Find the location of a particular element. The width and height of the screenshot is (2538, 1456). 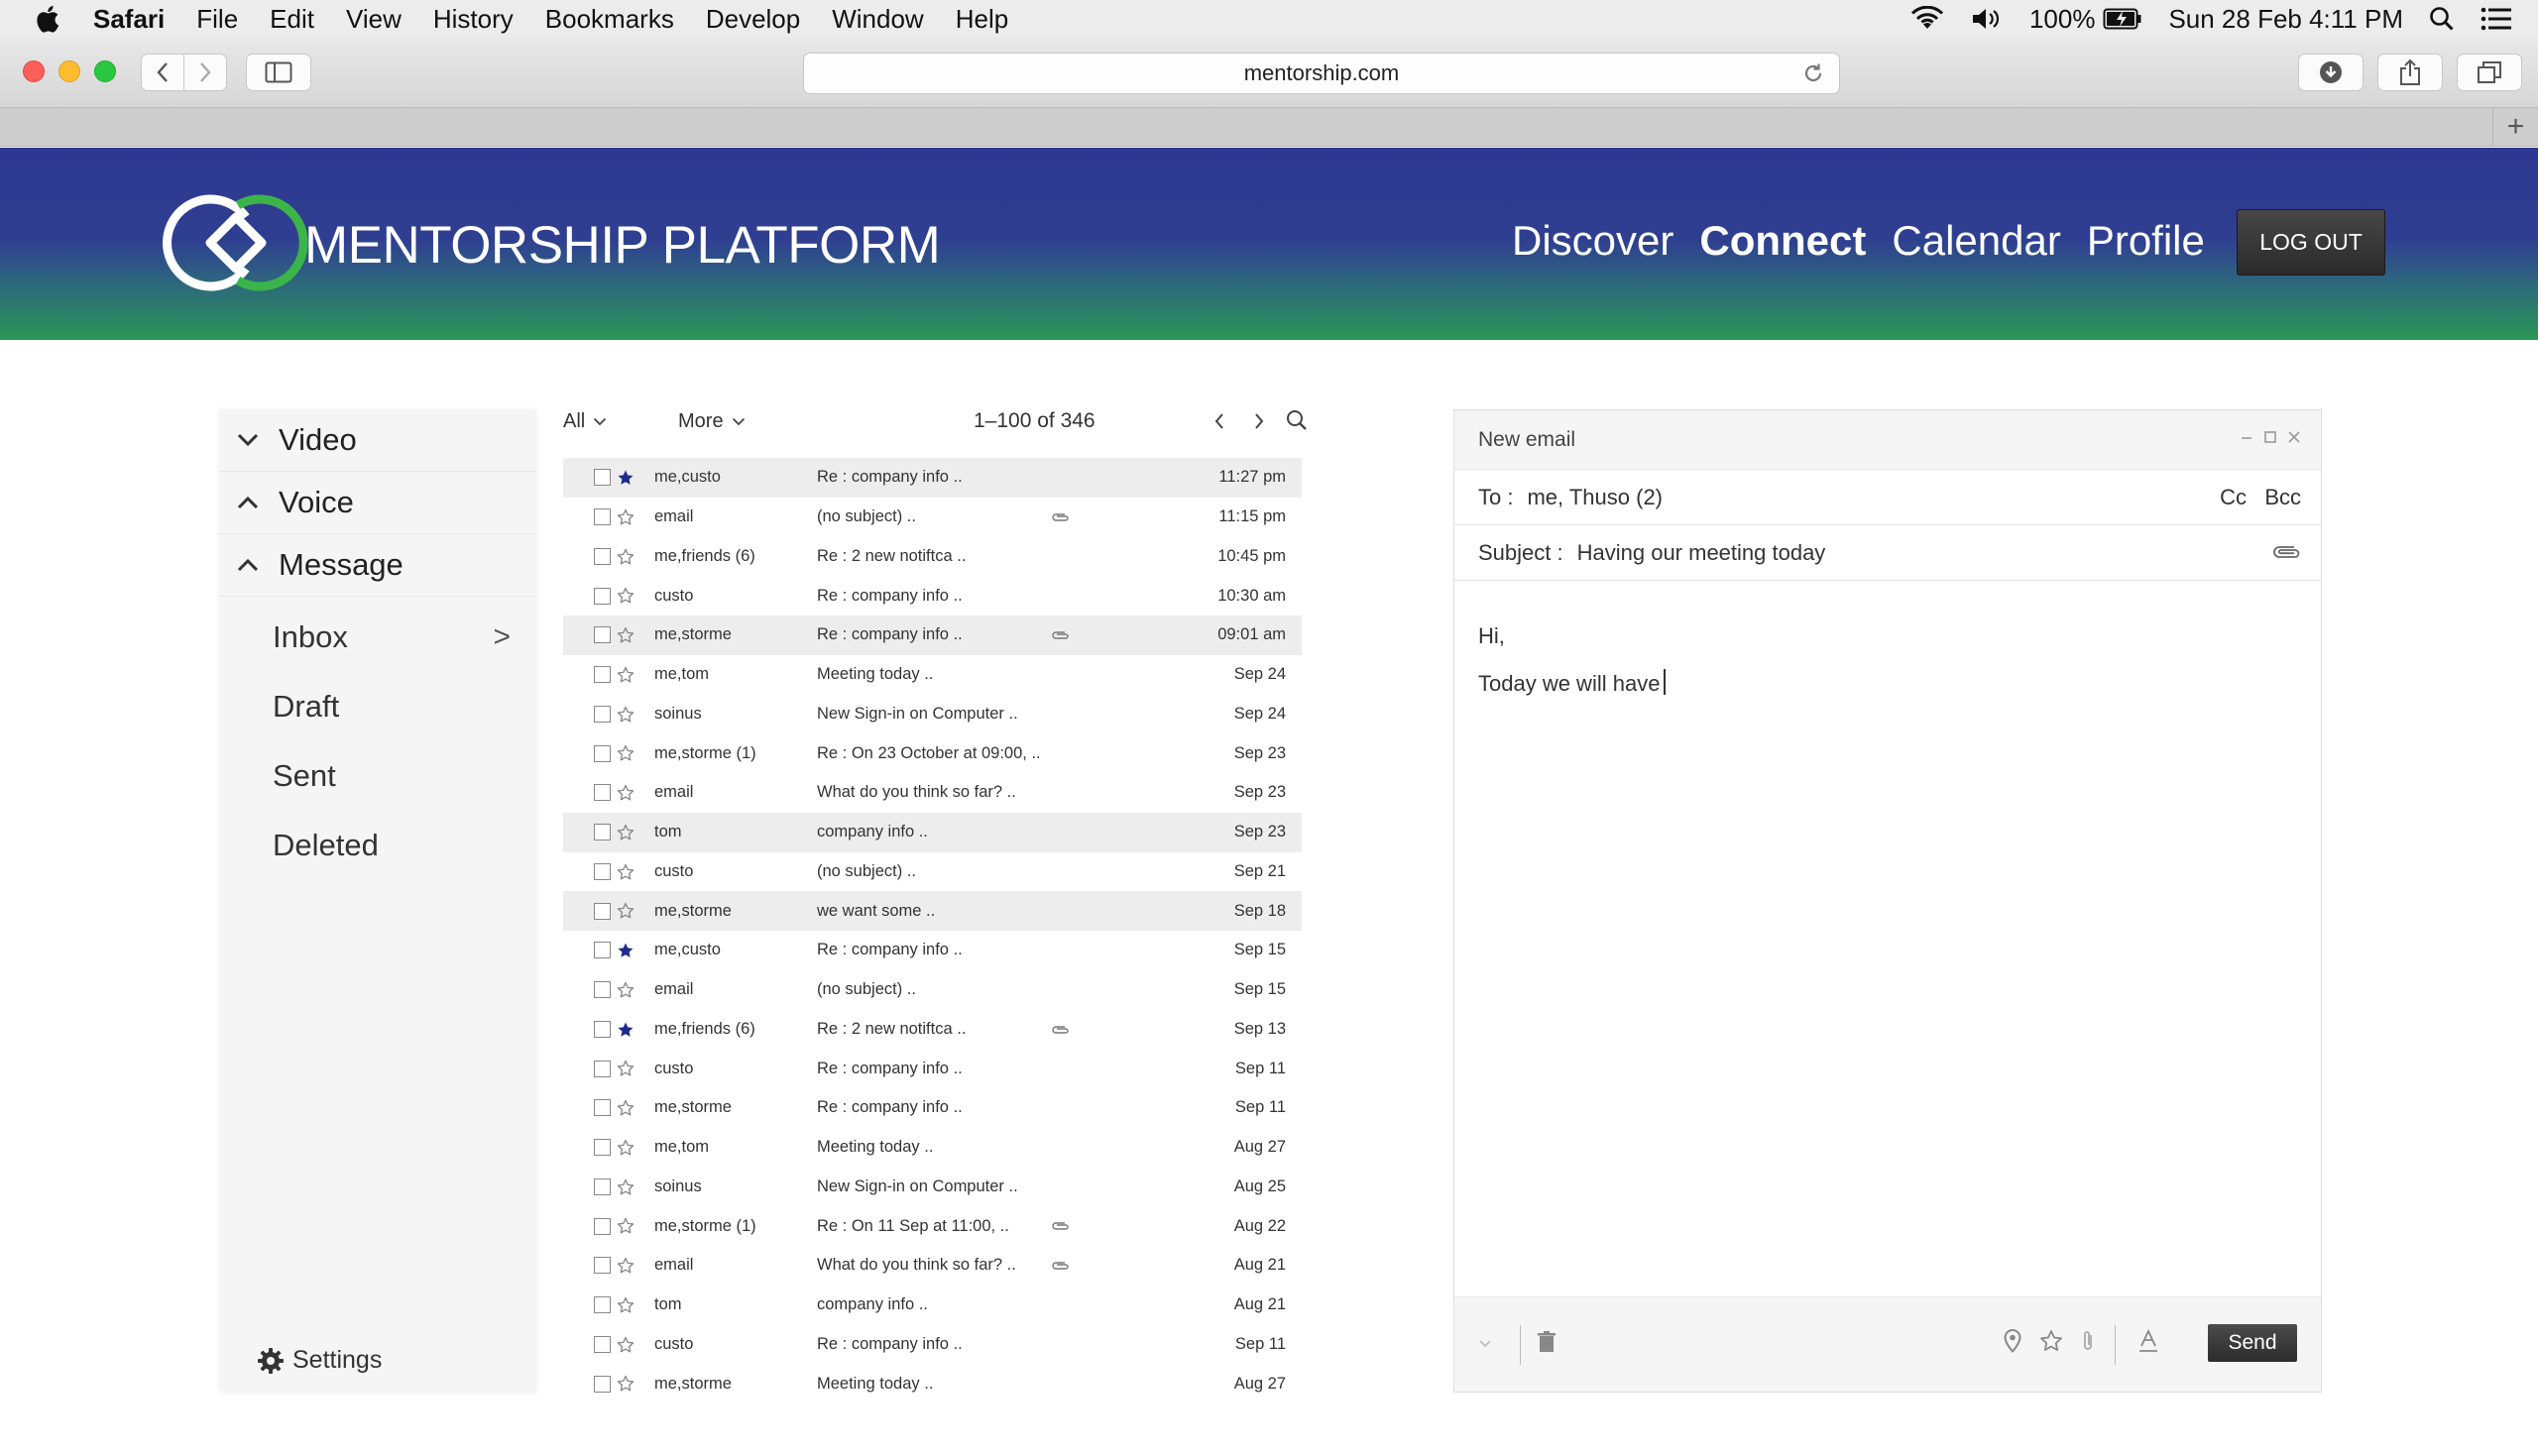

sidebar-section-message: Message is located at coordinates (377, 565).